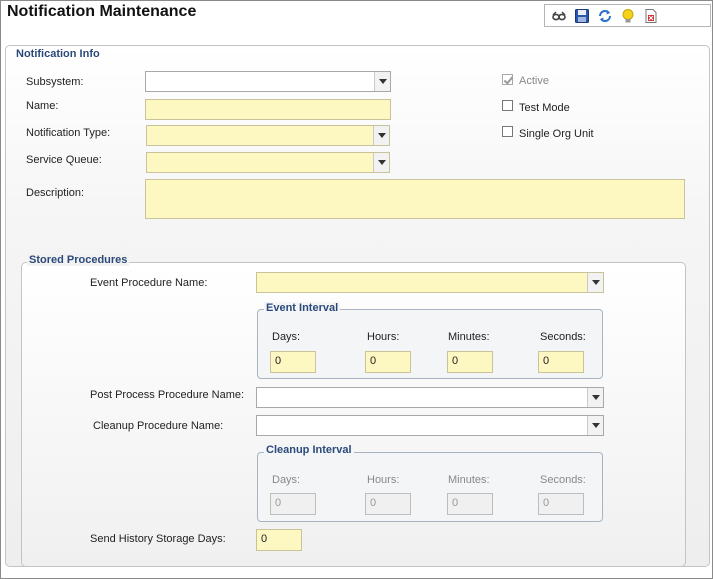 The width and height of the screenshot is (713, 579). Describe the element at coordinates (563, 337) in the screenshot. I see `event-seconds-label: Seconds:` at that location.